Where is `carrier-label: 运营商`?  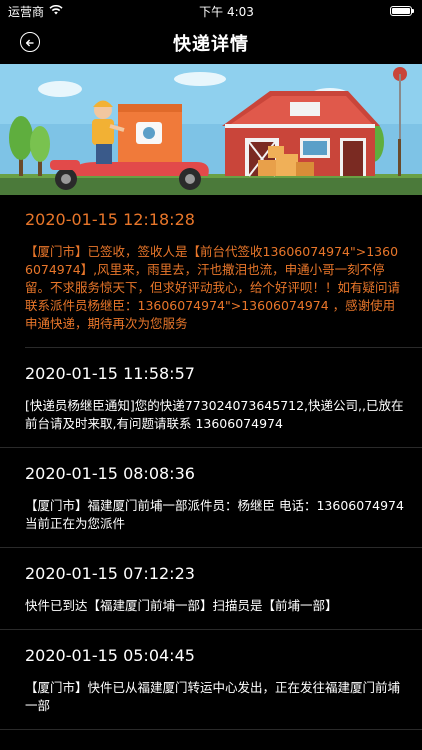 carrier-label: 运营商 is located at coordinates (26, 11).